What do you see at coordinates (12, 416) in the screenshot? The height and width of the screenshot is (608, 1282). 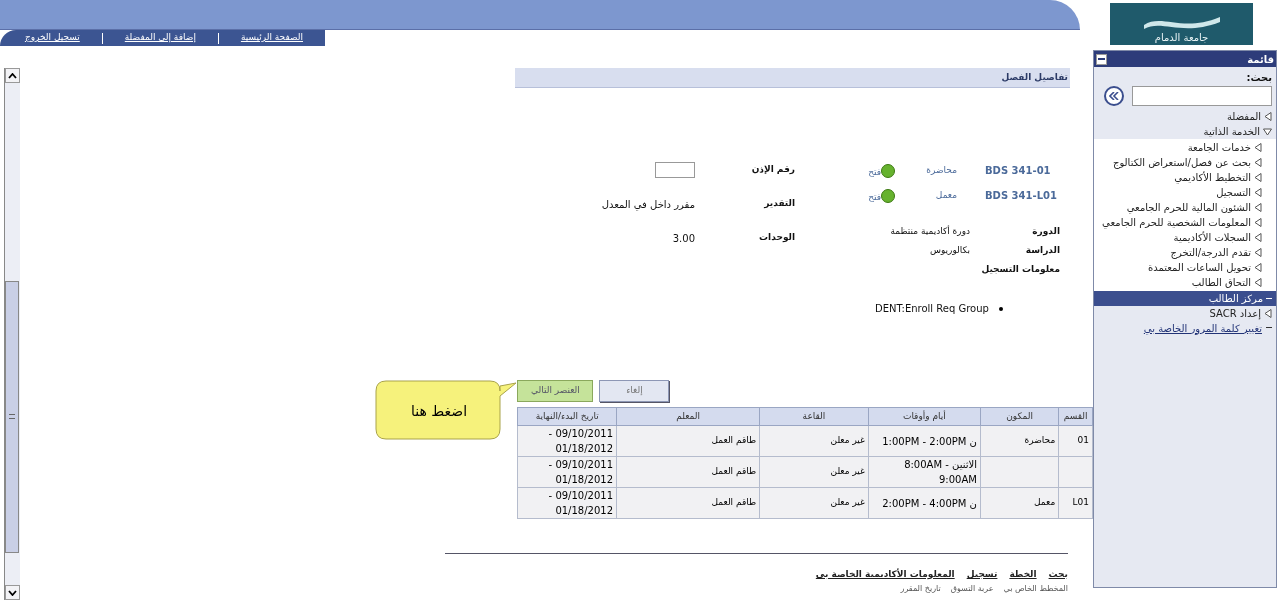 I see `scroll-thumb` at bounding box center [12, 416].